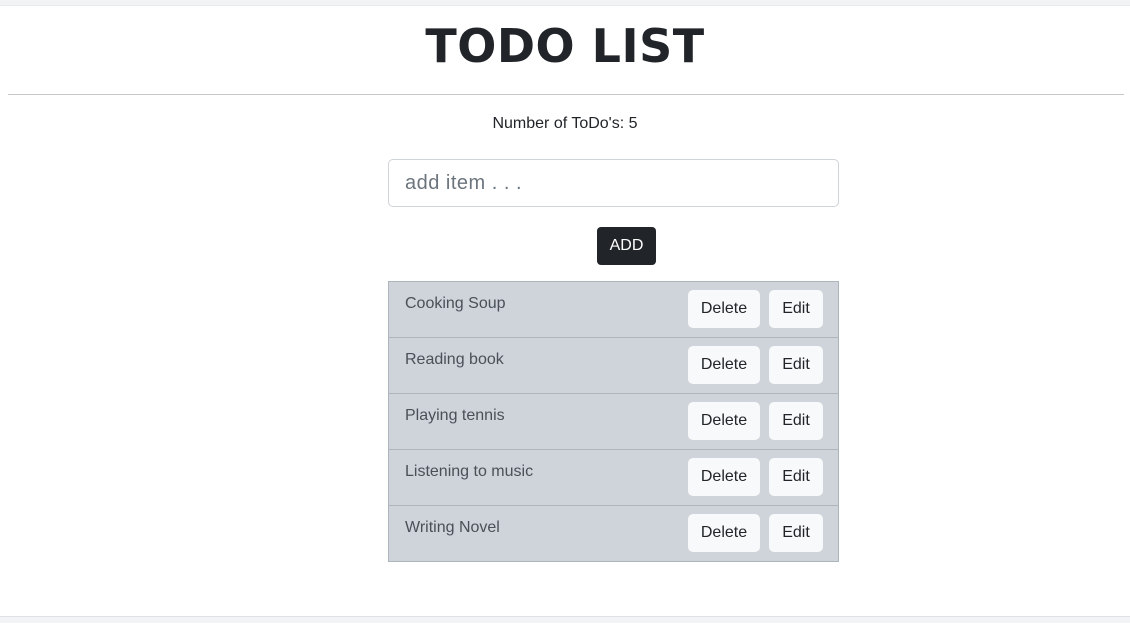  I want to click on todo-item: Cooking Soup Delete Edit, so click(613, 310).